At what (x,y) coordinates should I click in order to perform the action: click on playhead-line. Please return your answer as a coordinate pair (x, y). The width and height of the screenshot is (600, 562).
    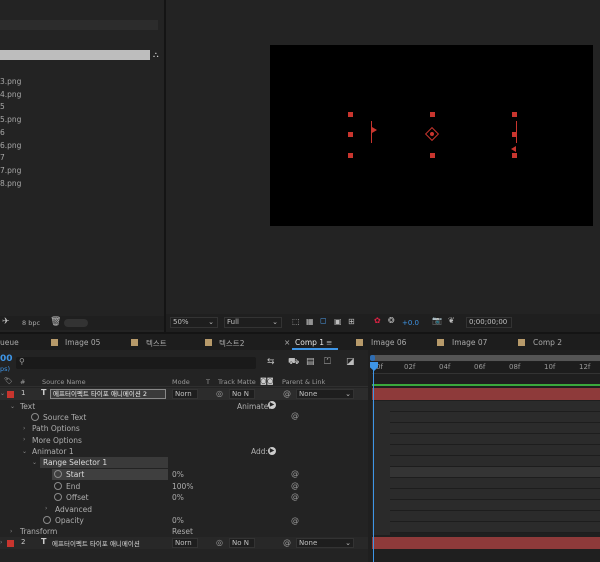
    Looking at the image, I should click on (373, 466).